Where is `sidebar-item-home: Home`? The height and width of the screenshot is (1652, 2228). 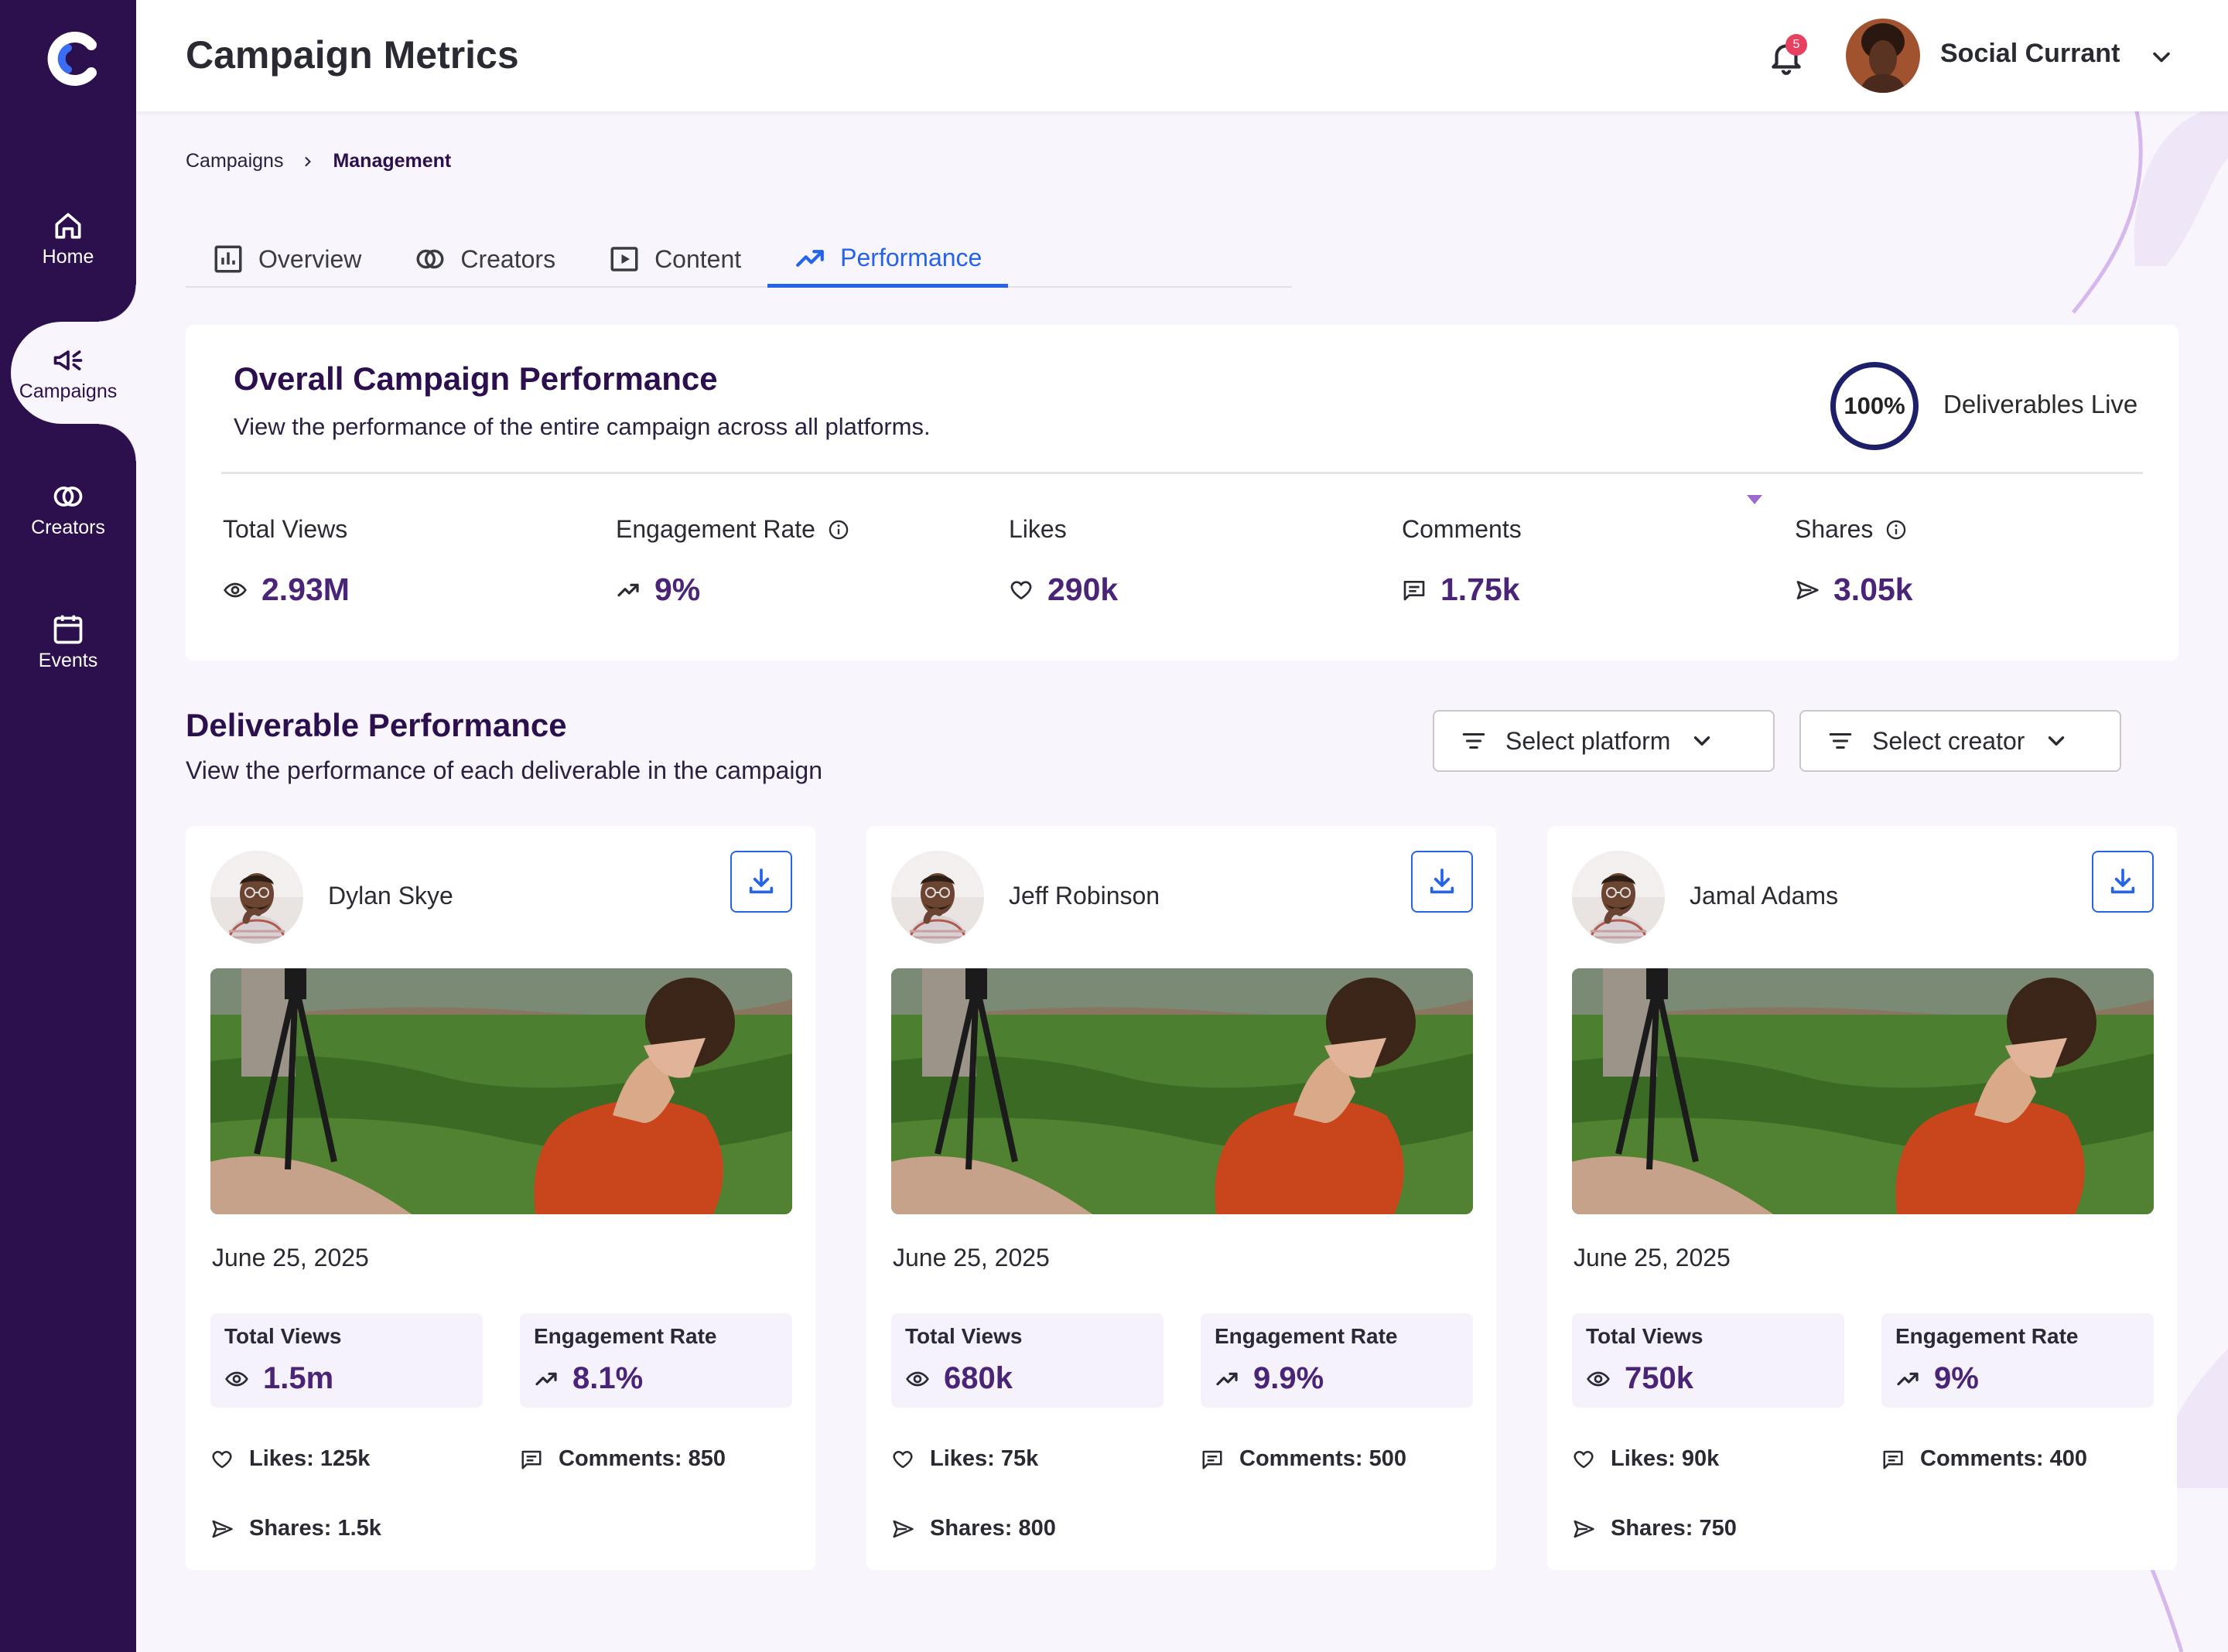 sidebar-item-home: Home is located at coordinates (68, 238).